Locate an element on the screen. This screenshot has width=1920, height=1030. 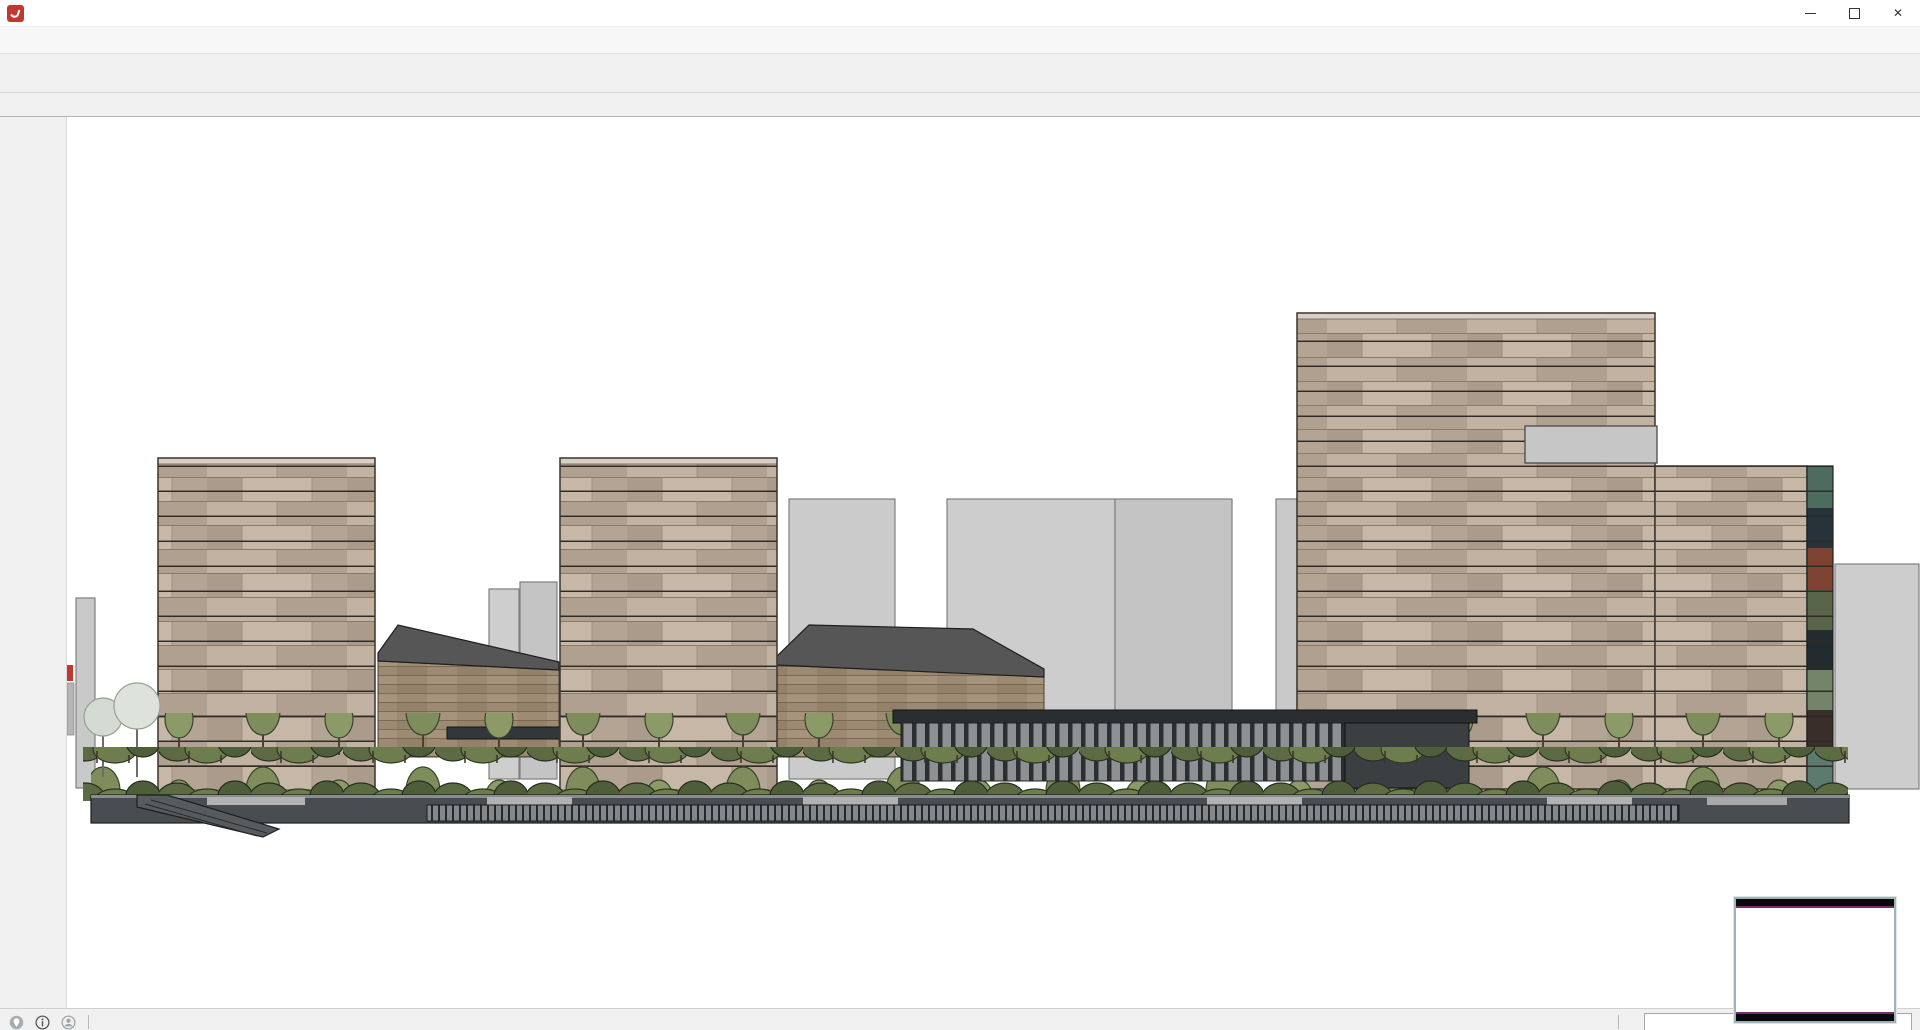
menu-tools is located at coordinates (107, 40).